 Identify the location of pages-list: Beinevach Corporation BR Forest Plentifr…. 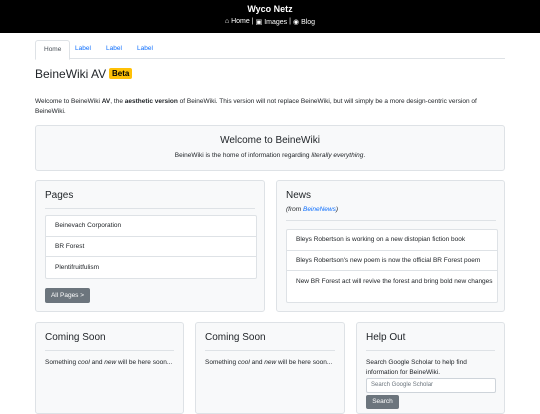
(151, 247).